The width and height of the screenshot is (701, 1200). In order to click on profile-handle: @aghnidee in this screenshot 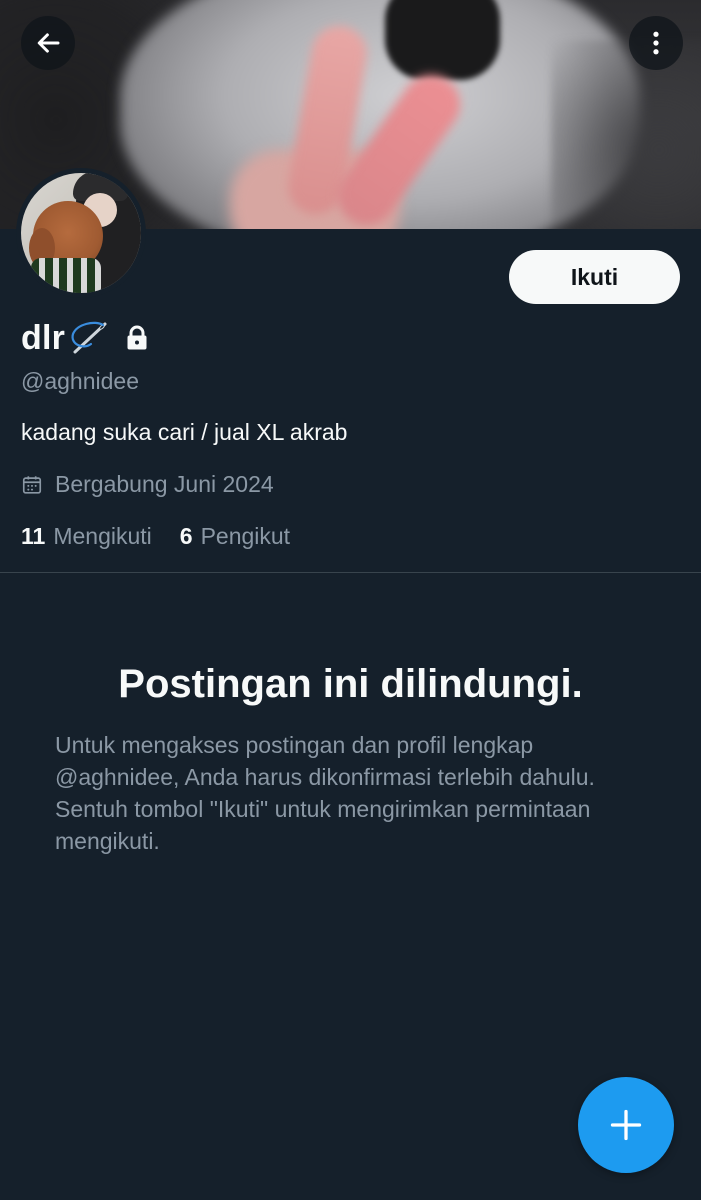, I will do `click(80, 381)`.